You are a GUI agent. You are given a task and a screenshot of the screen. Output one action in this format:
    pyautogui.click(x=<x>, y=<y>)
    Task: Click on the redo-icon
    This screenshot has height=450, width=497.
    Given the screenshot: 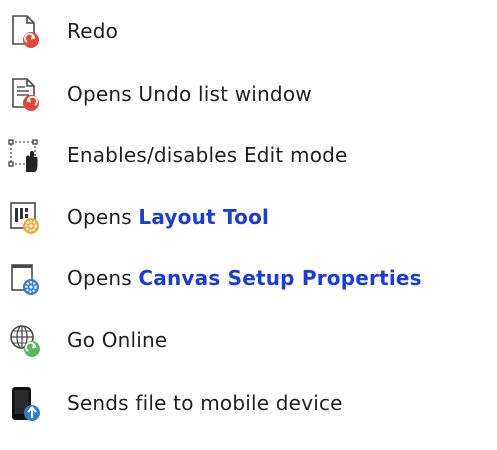 What is the action you would take?
    pyautogui.click(x=25, y=32)
    